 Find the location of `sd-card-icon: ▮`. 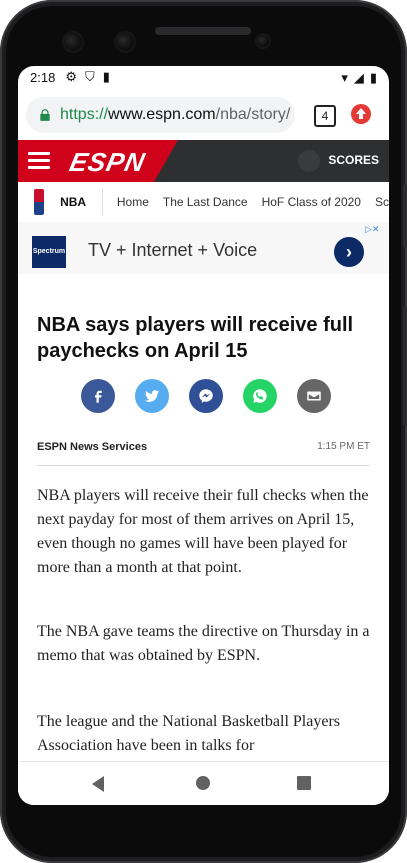

sd-card-icon: ▮ is located at coordinates (106, 76).